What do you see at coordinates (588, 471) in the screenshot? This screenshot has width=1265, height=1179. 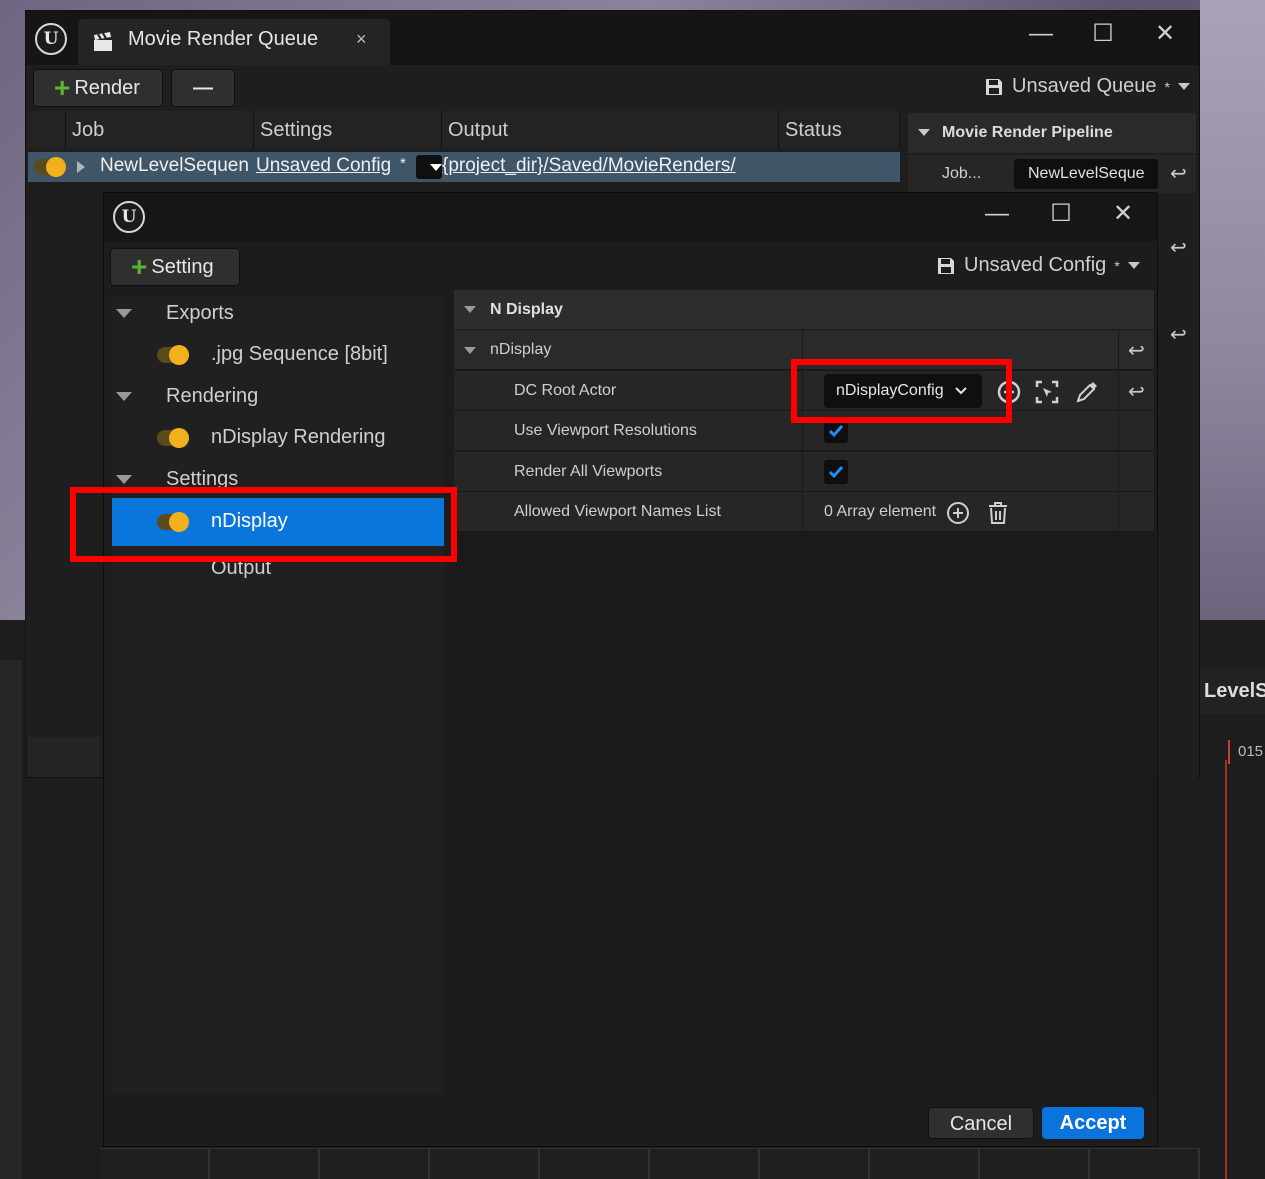 I see `property-label: Render All Viewports` at bounding box center [588, 471].